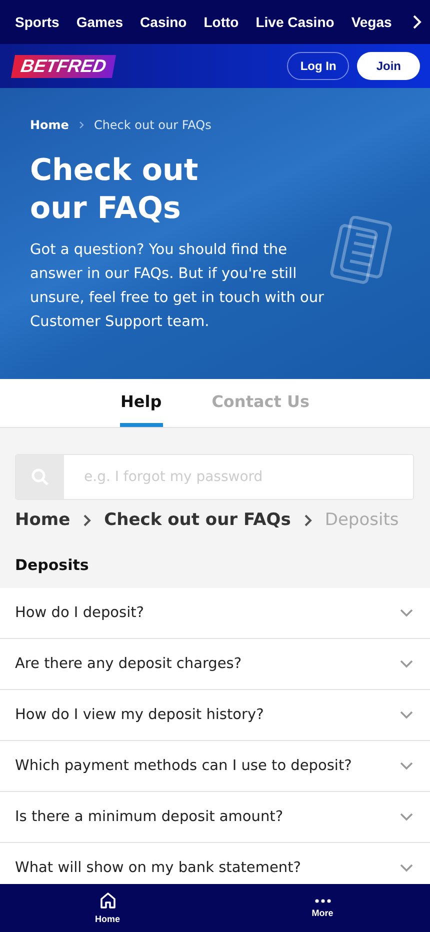 This screenshot has height=932, width=430. I want to click on category-link: Sports, so click(37, 22).